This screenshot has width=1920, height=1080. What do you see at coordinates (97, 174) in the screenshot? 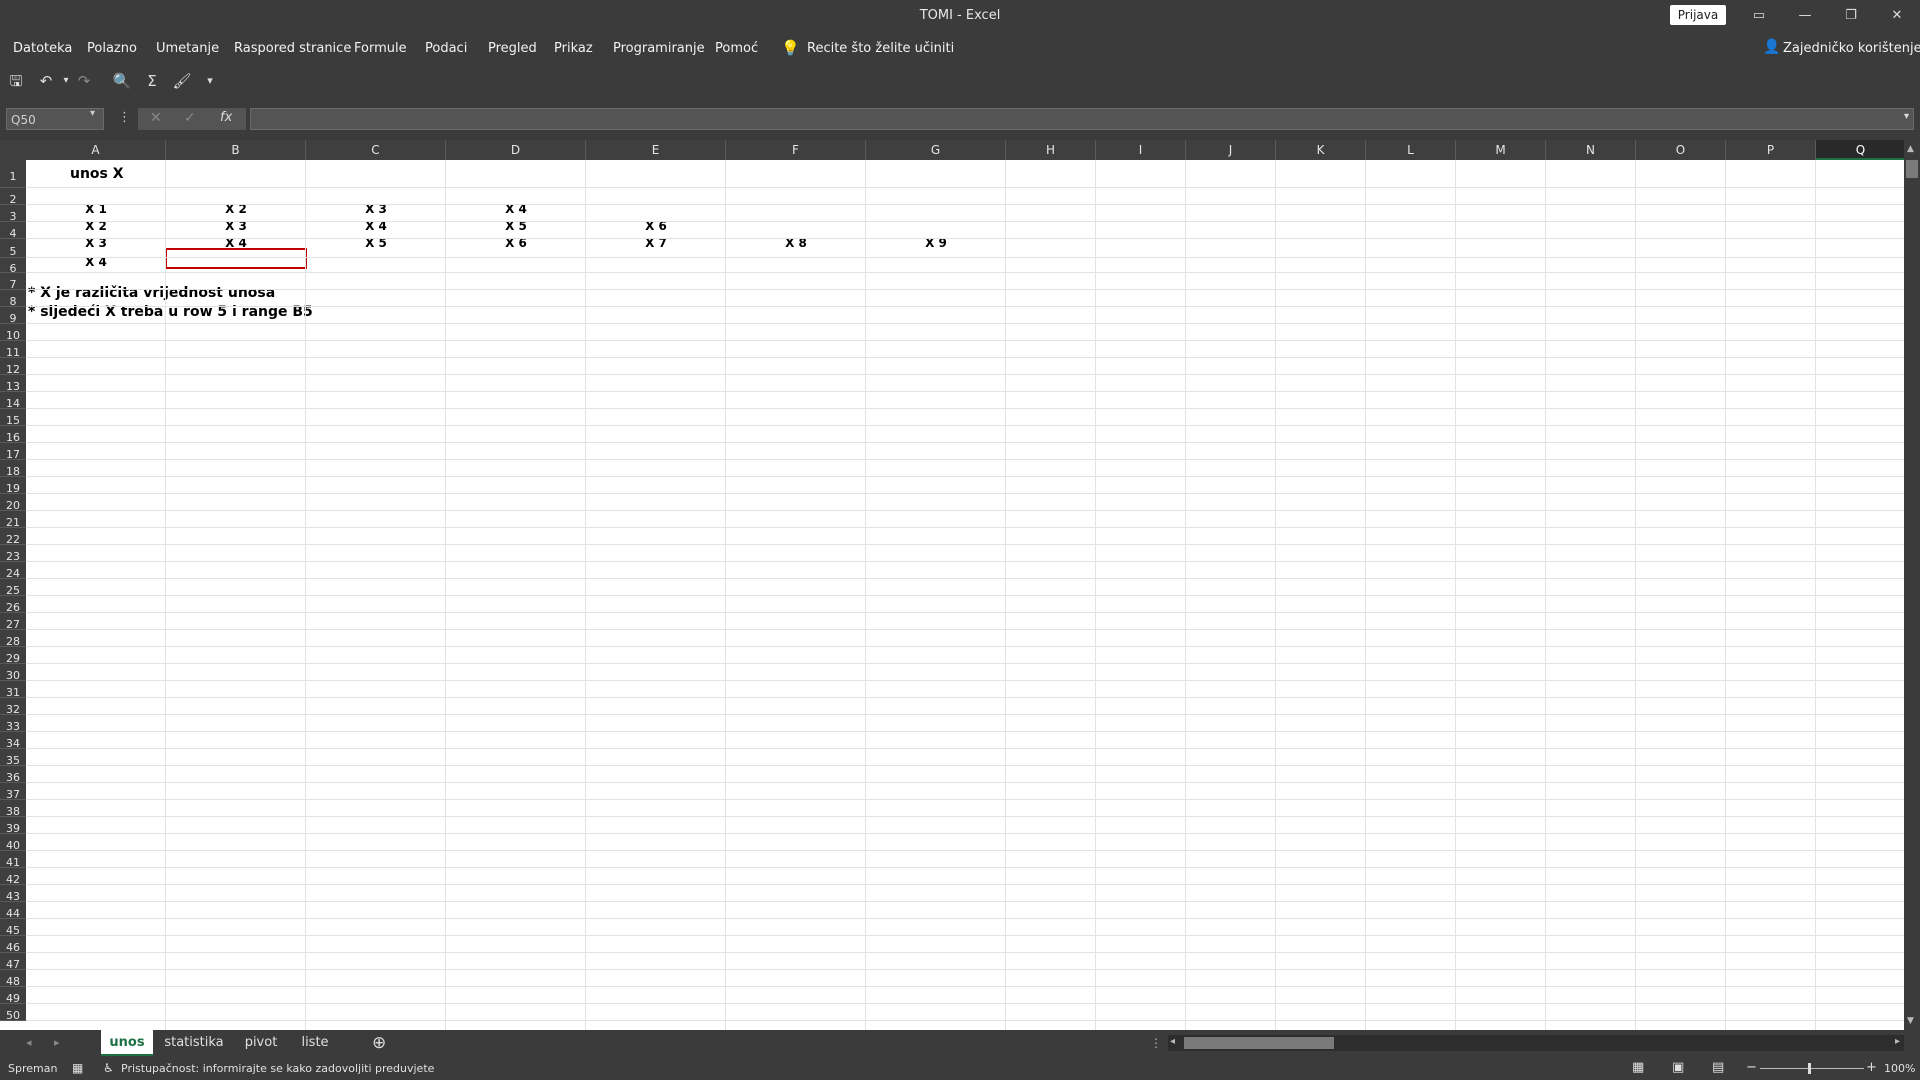
I see `cell-A1: unos X` at bounding box center [97, 174].